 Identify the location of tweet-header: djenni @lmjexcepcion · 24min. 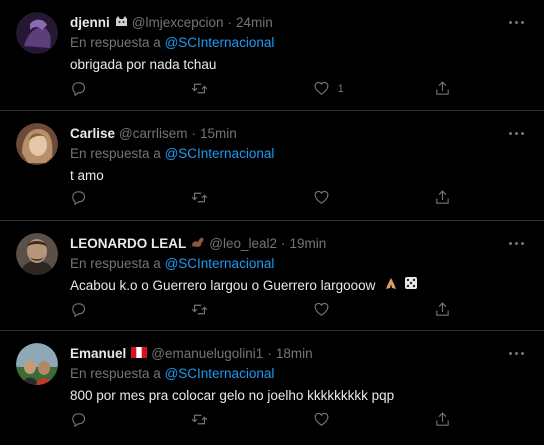
(299, 22).